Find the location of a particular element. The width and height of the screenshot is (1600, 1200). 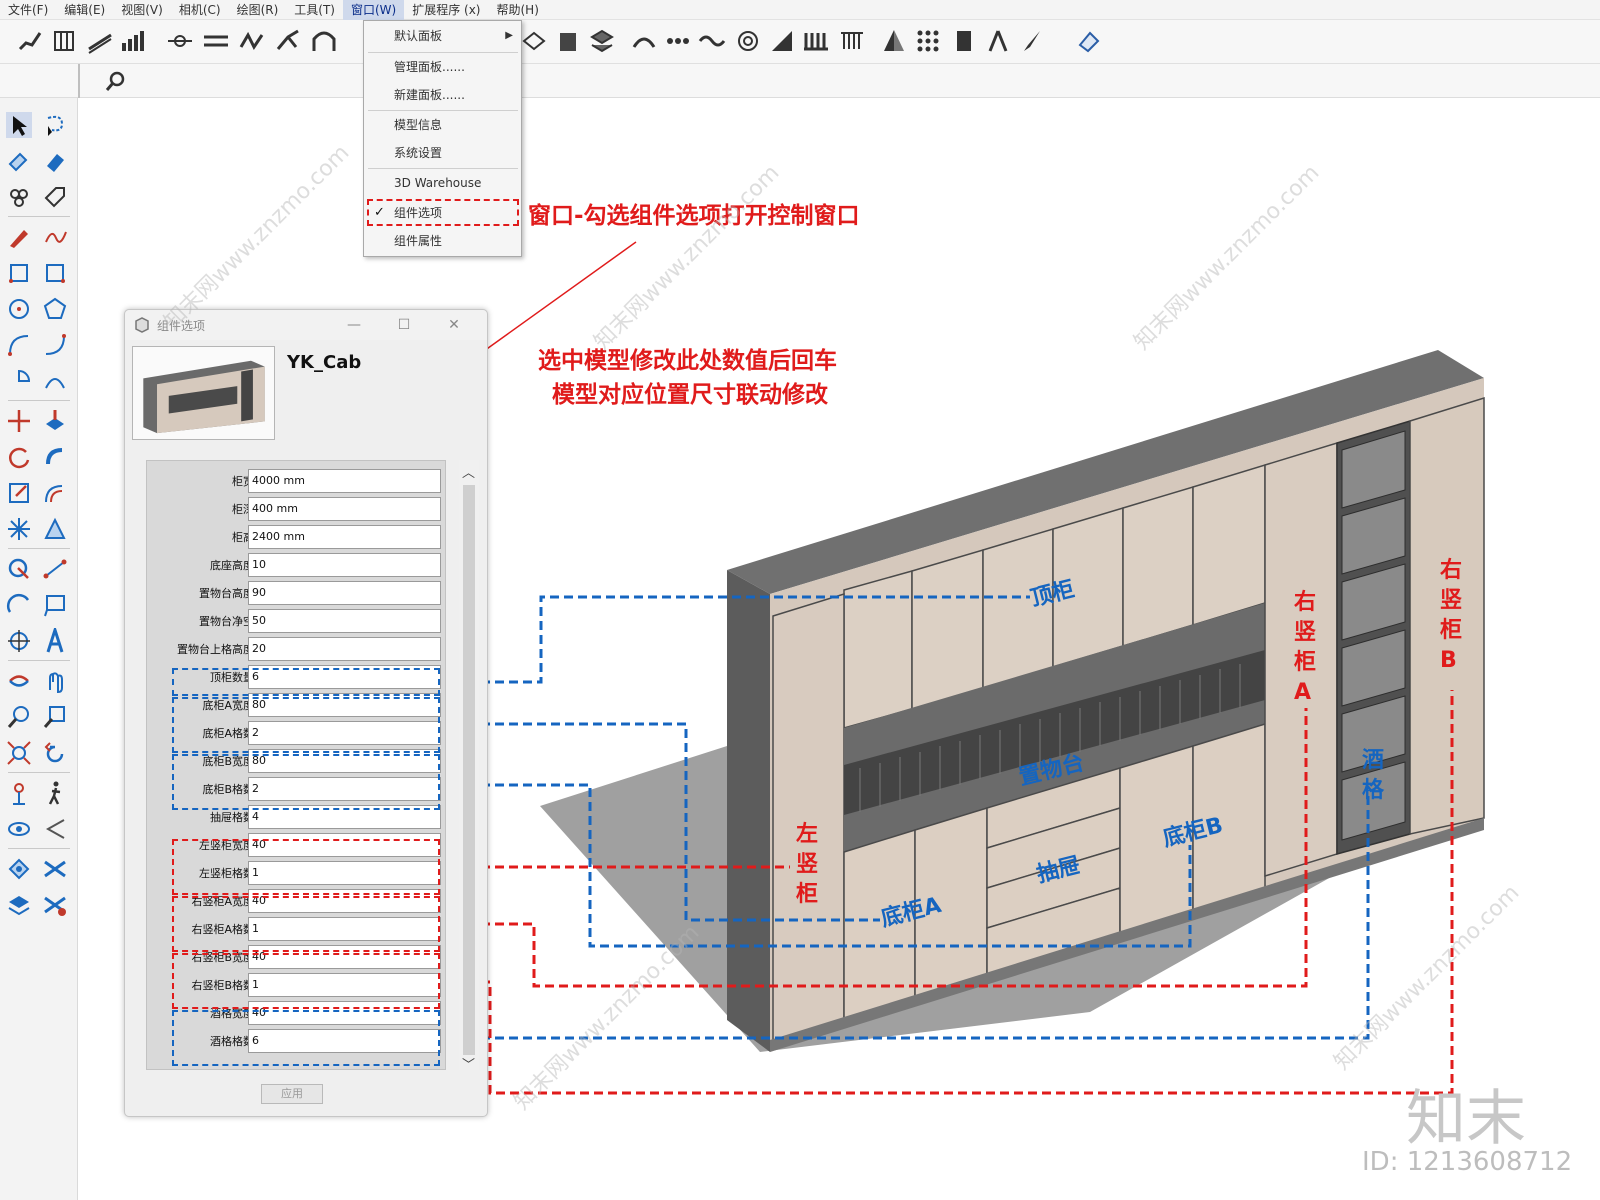

orbit-tool-icon is located at coordinates (19, 681).